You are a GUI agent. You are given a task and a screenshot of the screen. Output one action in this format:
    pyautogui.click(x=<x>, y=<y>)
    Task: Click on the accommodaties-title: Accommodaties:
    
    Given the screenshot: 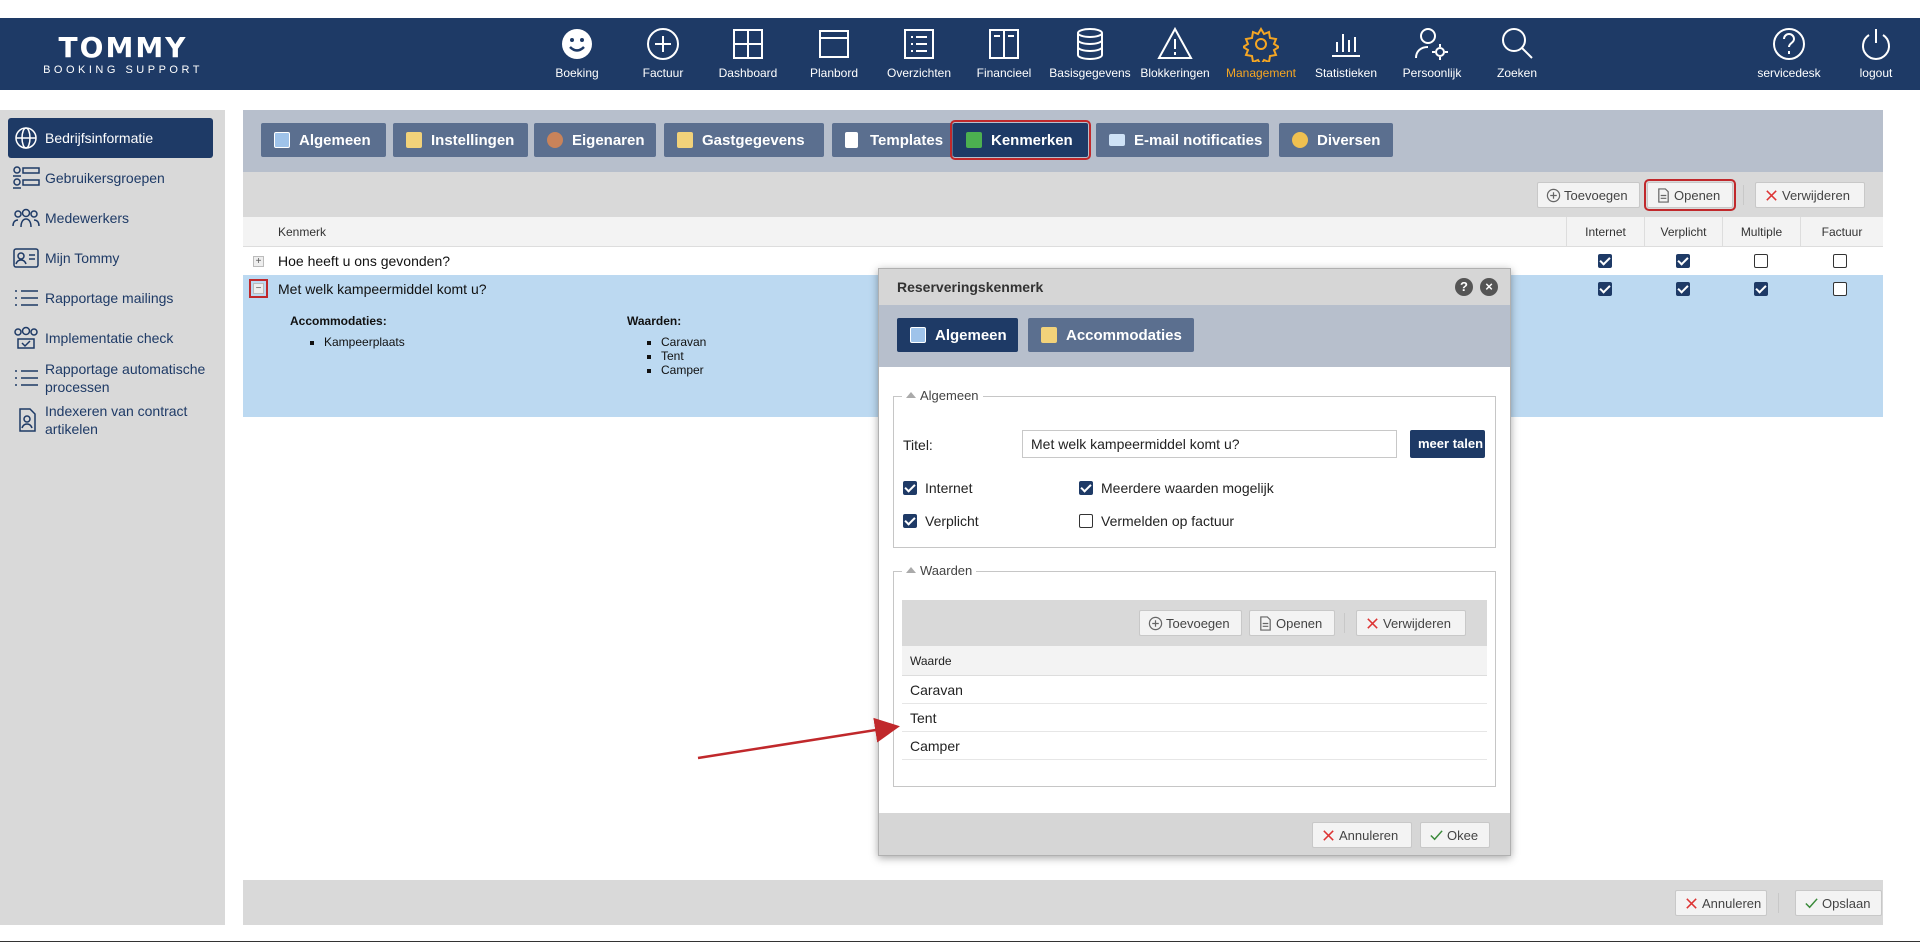 What is the action you would take?
    pyautogui.click(x=338, y=321)
    